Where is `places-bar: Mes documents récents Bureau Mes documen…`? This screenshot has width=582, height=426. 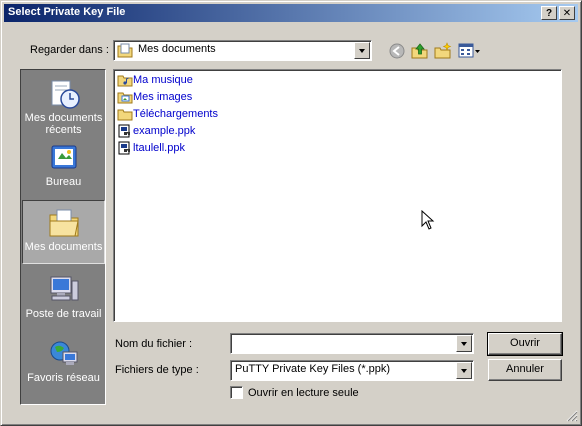
places-bar: Mes documents récents Bureau Mes documen… is located at coordinates (63, 237).